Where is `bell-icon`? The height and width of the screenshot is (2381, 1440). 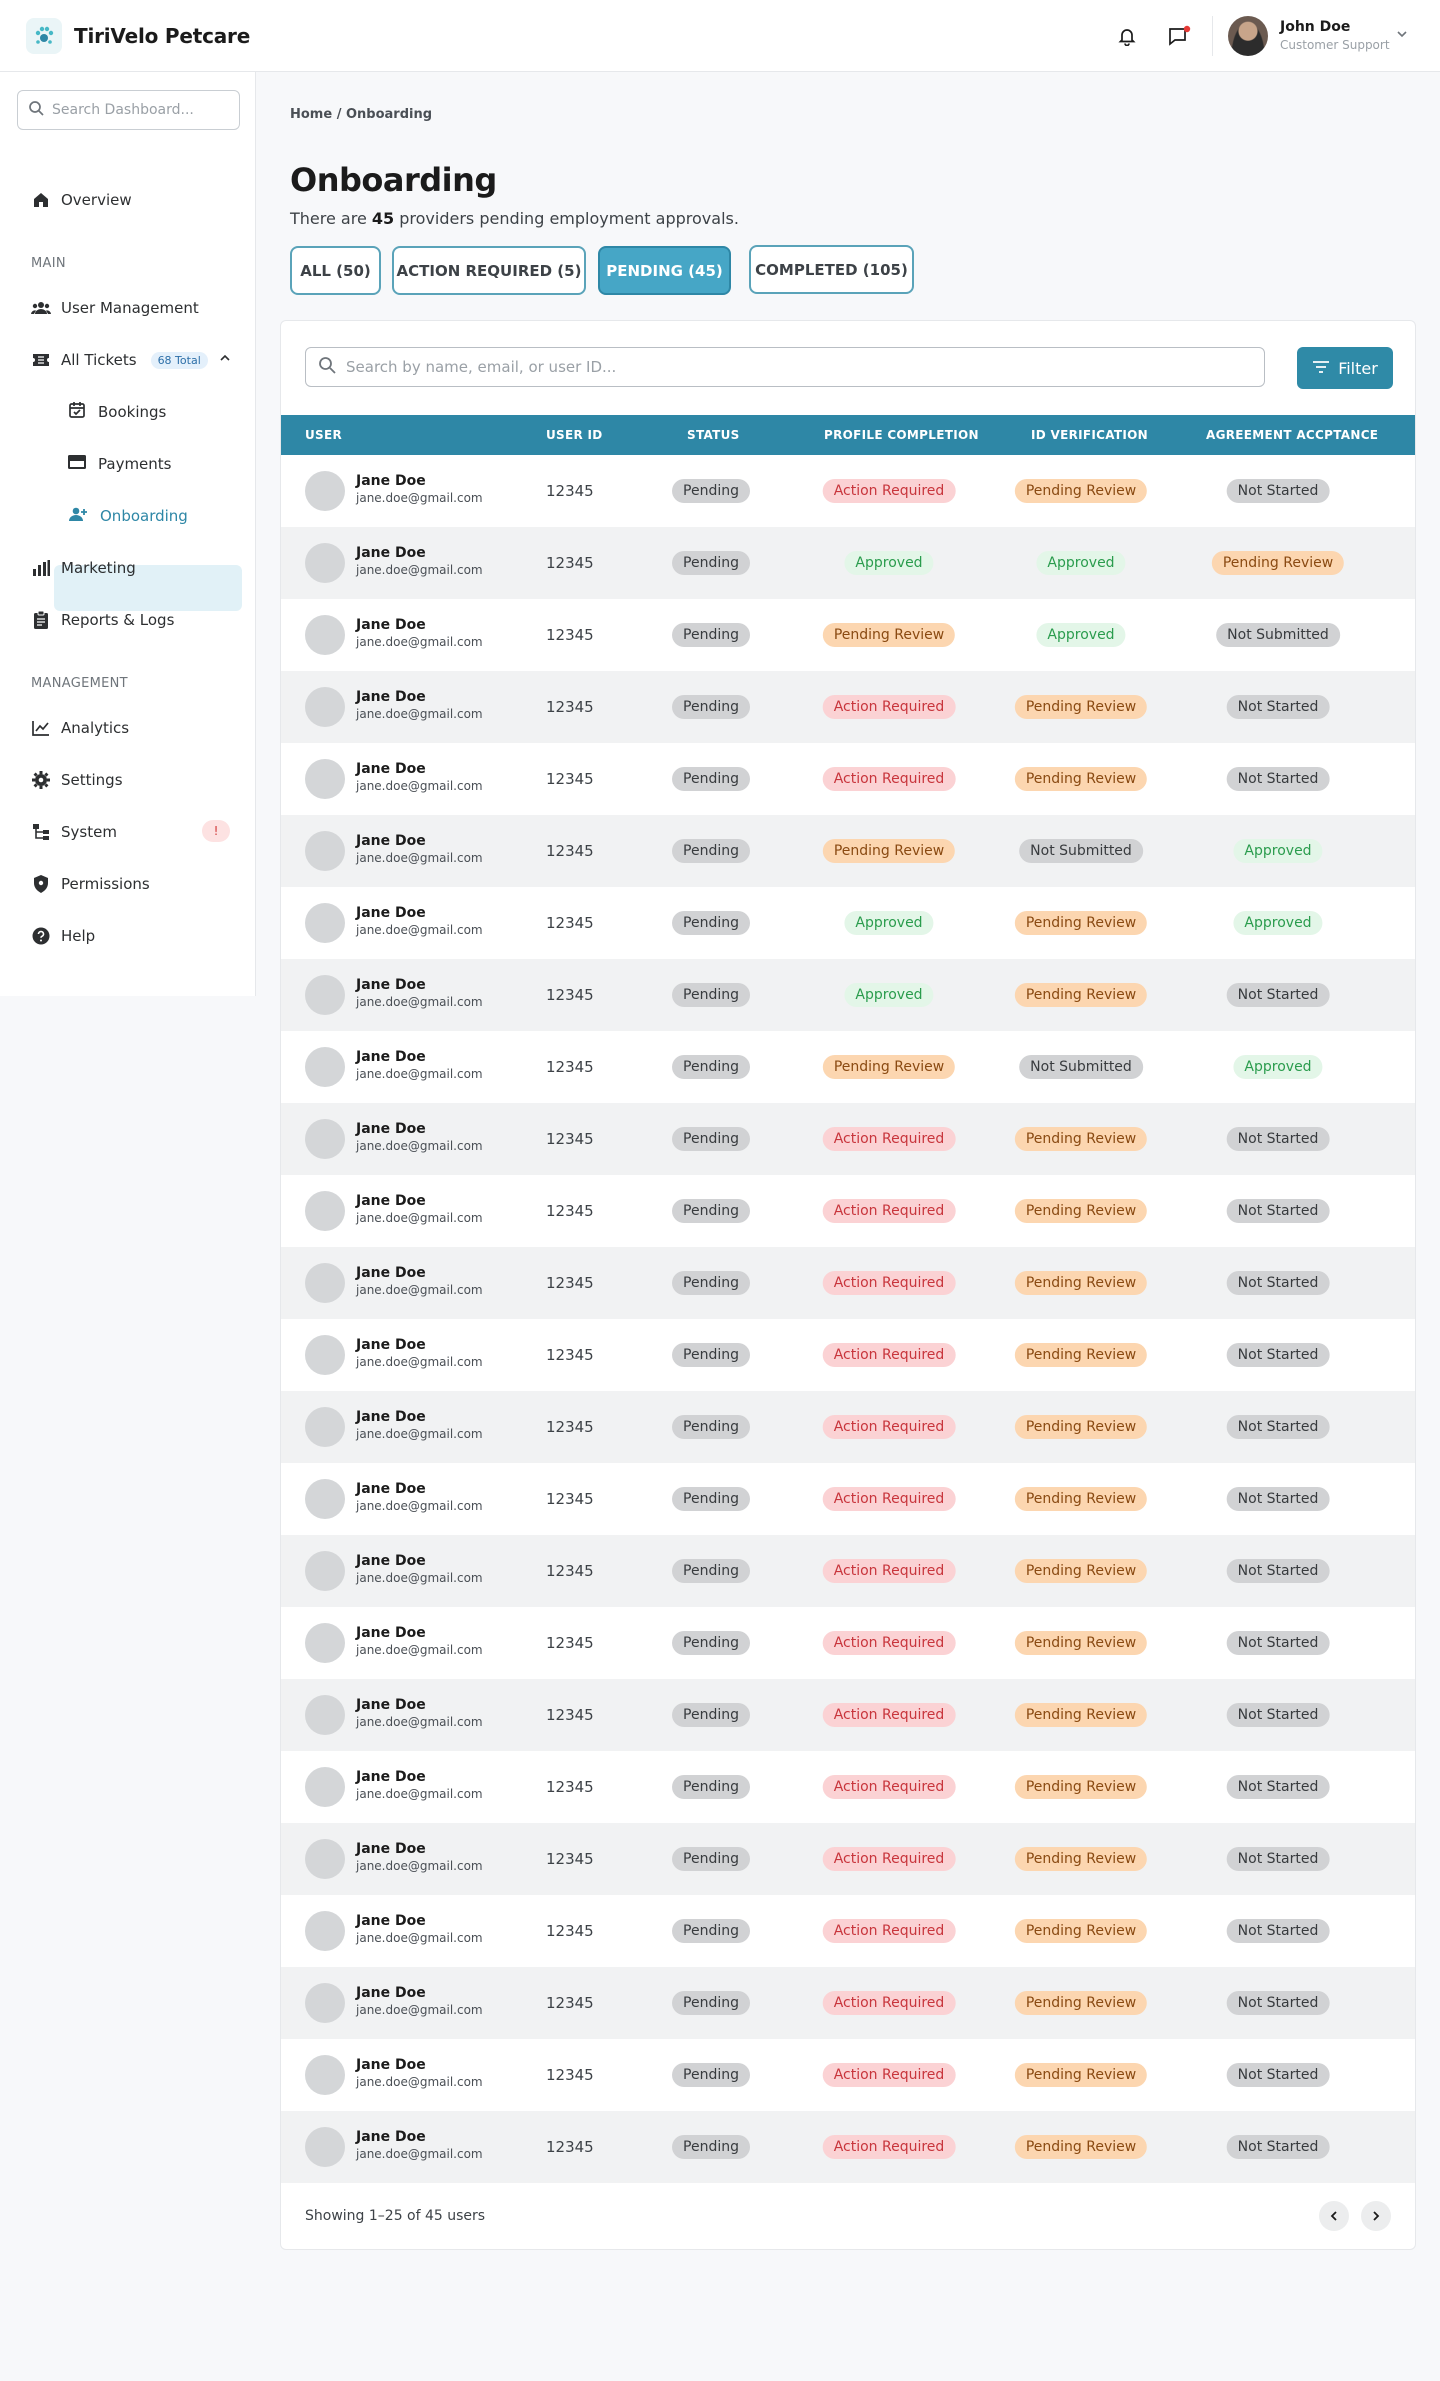
bell-icon is located at coordinates (1127, 36).